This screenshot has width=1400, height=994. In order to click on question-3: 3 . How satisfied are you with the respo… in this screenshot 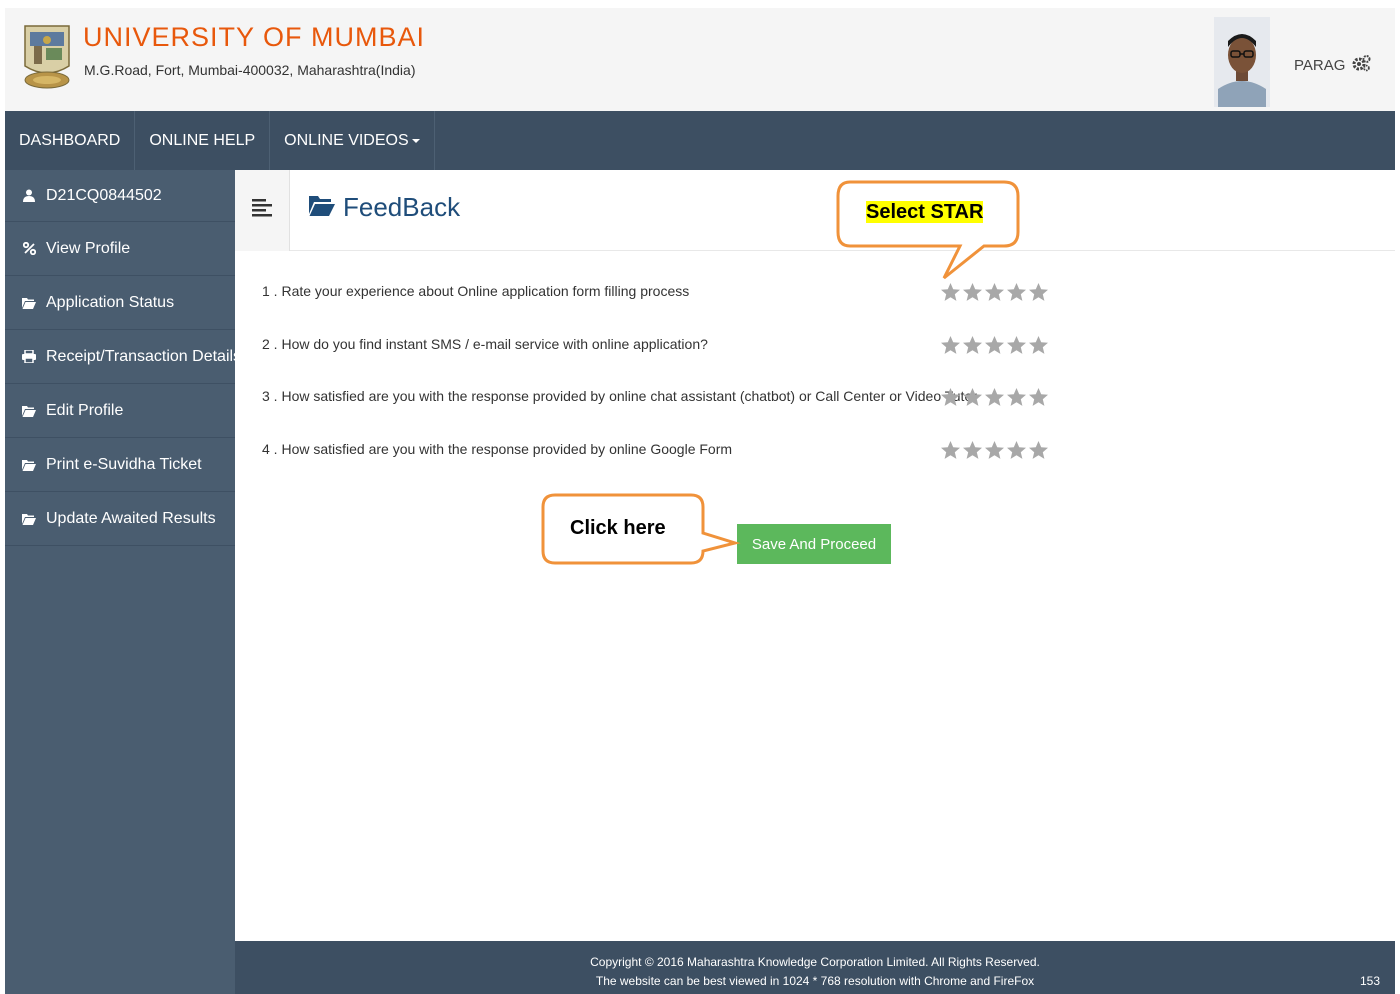, I will do `click(619, 396)`.